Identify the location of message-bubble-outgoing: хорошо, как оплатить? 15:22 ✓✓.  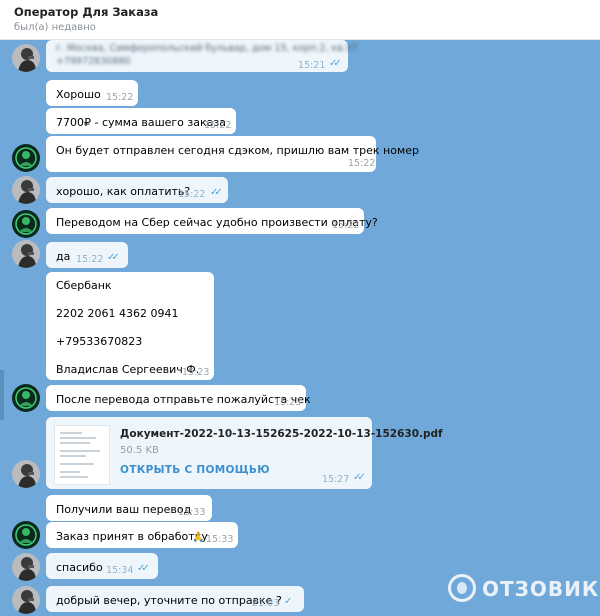
(137, 190).